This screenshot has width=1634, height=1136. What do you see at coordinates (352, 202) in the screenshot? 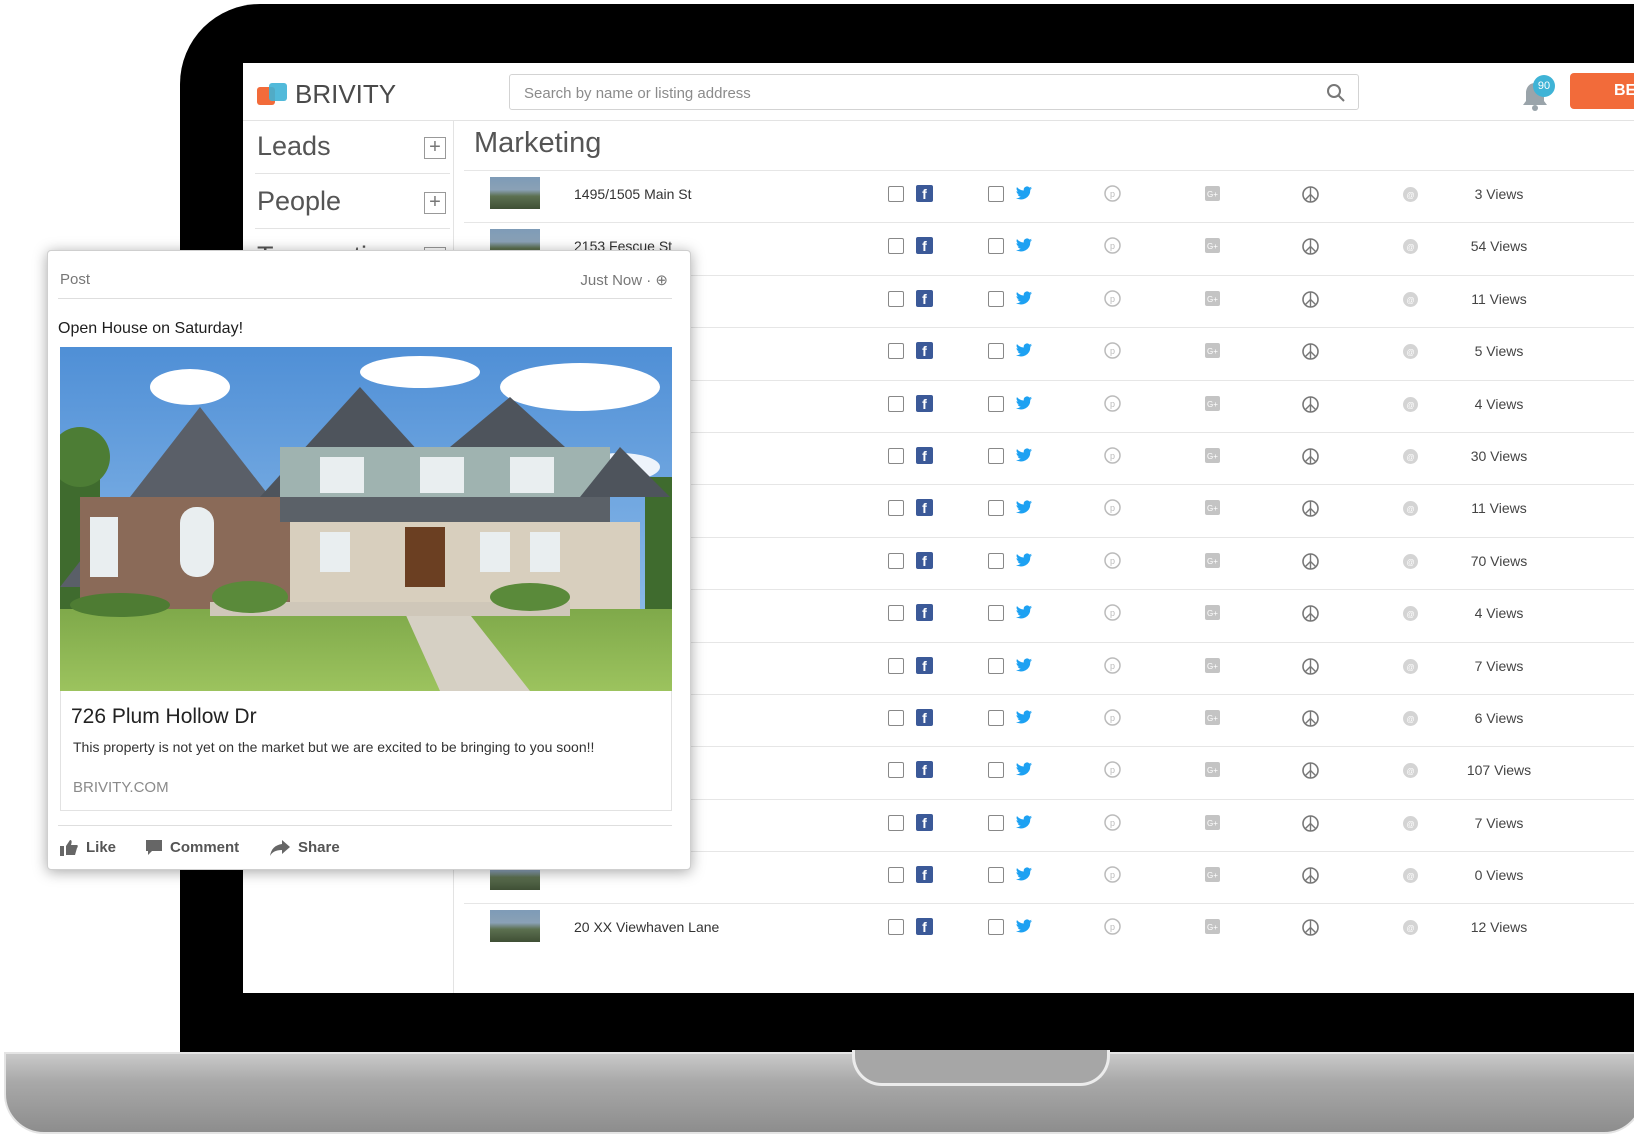
I see `sidebar-item-people: People +` at bounding box center [352, 202].